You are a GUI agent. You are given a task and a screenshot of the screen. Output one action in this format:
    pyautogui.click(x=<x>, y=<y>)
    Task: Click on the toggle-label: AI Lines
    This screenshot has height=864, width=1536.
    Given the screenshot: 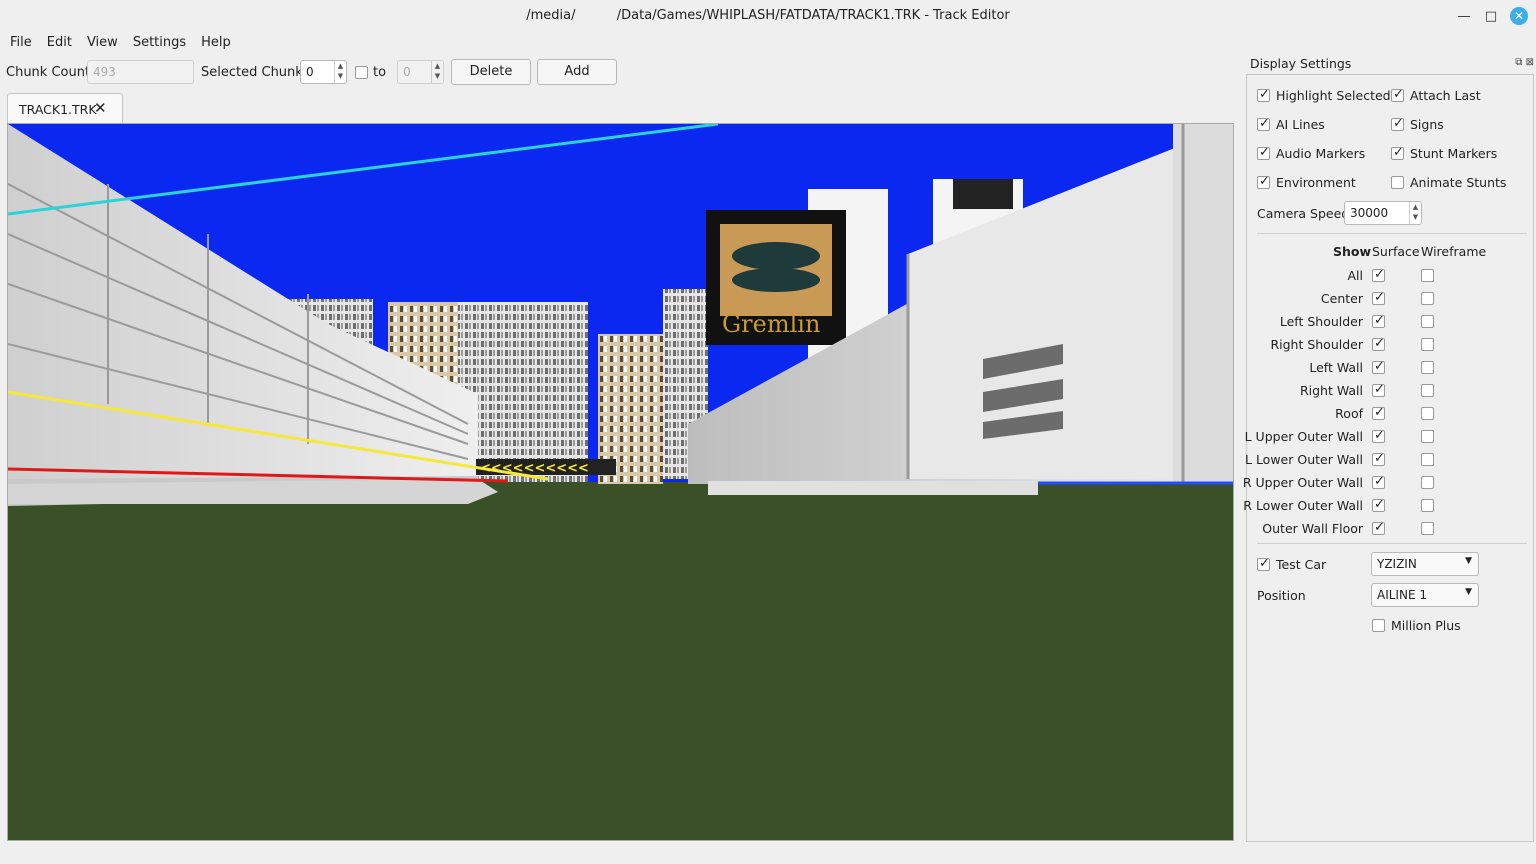 What is the action you would take?
    pyautogui.click(x=1300, y=124)
    